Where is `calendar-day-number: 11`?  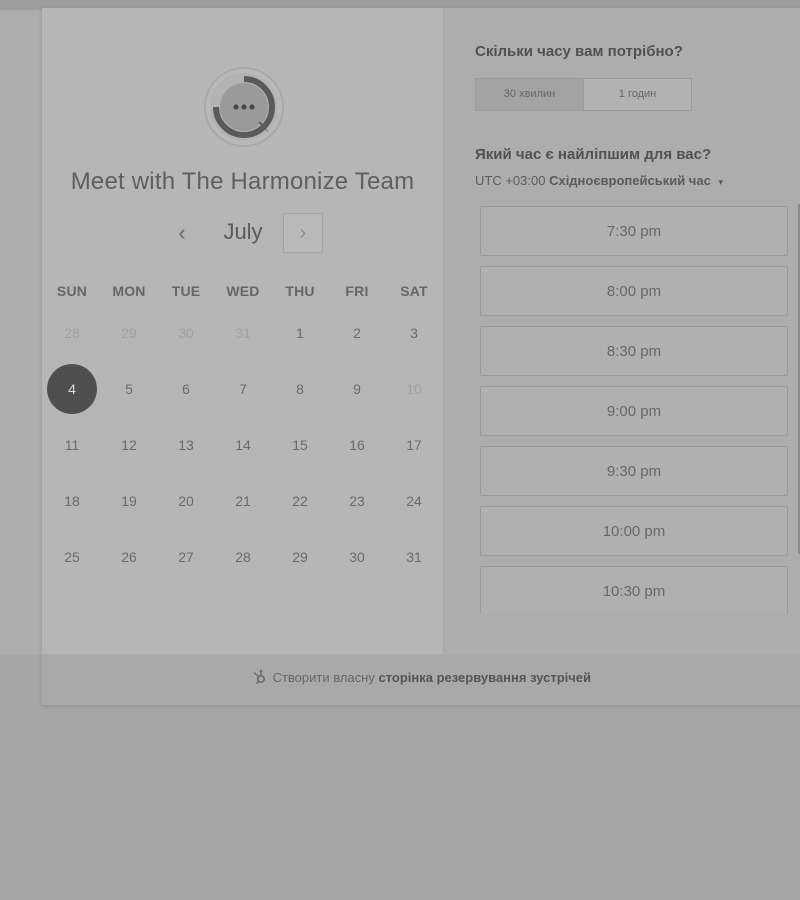 calendar-day-number: 11 is located at coordinates (72, 445).